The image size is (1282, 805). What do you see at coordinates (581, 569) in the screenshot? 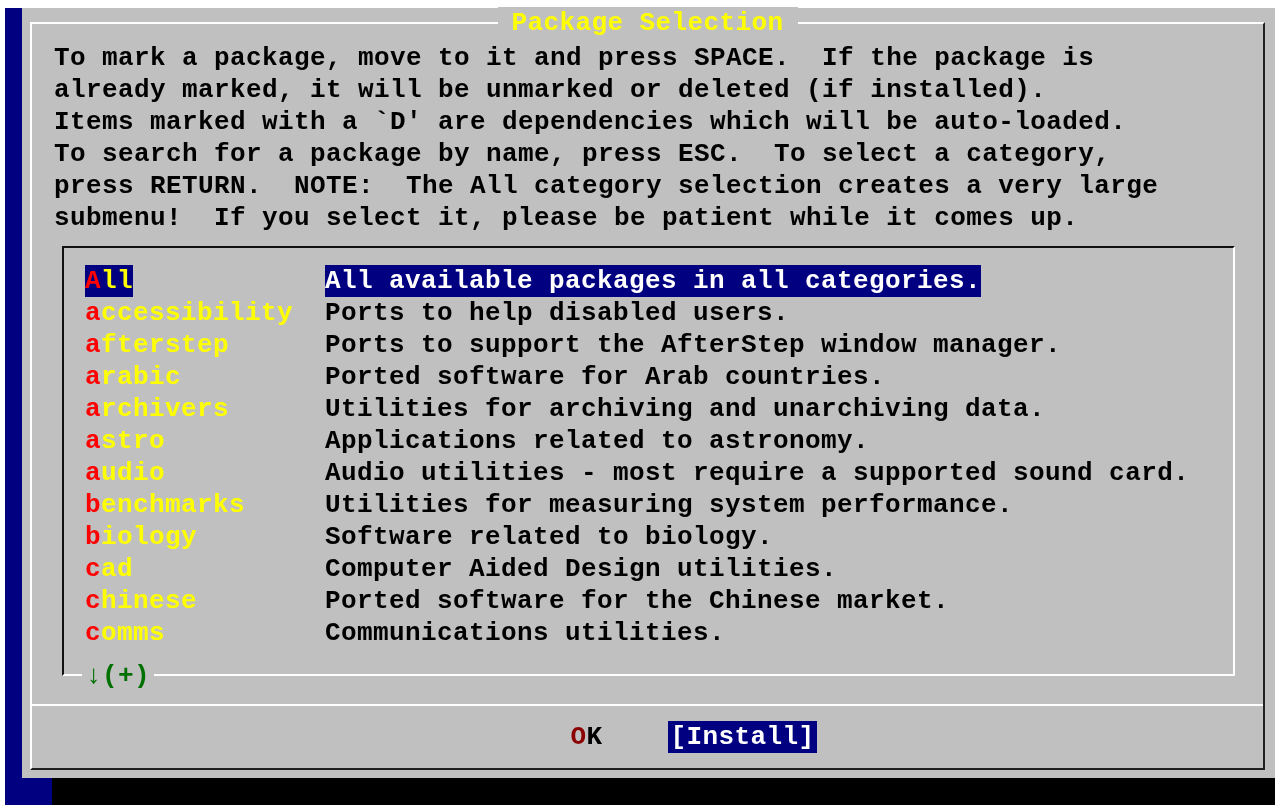
I see `category-description: Computer Aided Design utilities.` at bounding box center [581, 569].